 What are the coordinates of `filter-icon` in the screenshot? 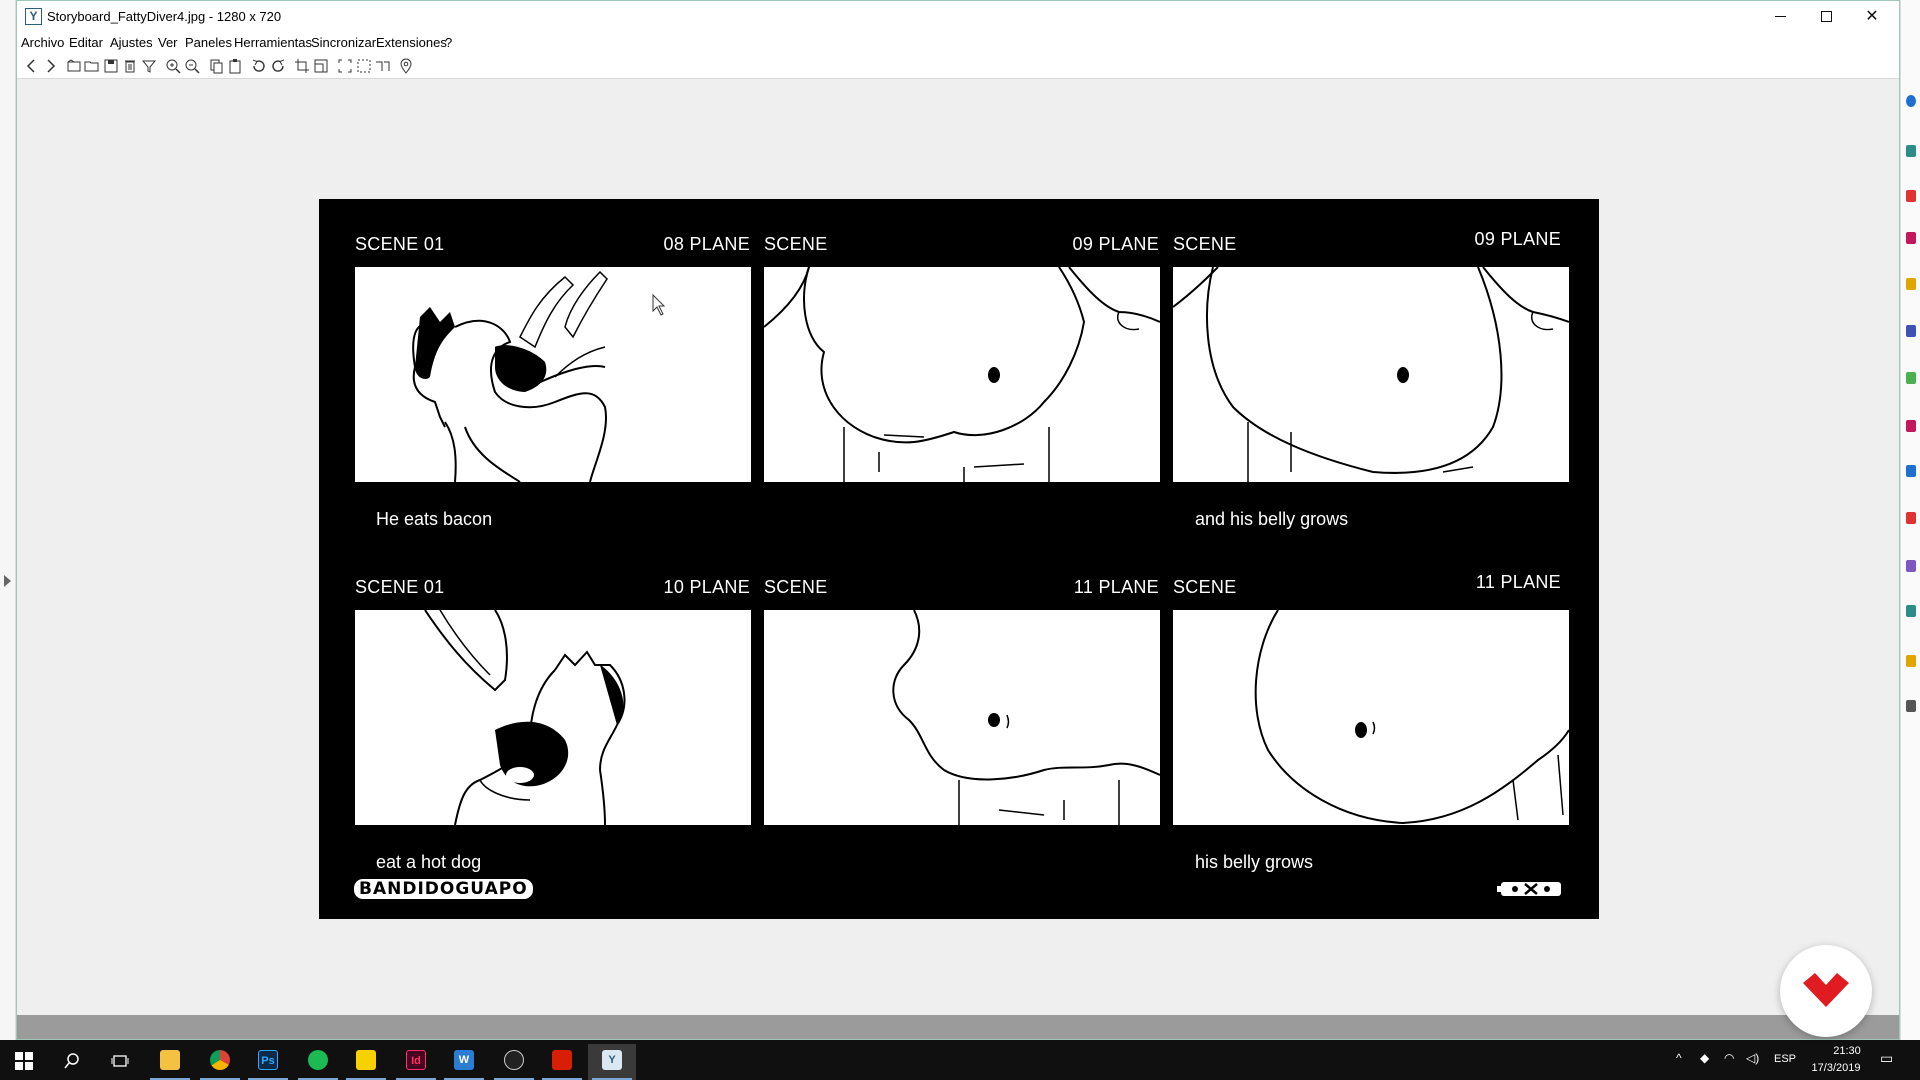 It's located at (149, 66).